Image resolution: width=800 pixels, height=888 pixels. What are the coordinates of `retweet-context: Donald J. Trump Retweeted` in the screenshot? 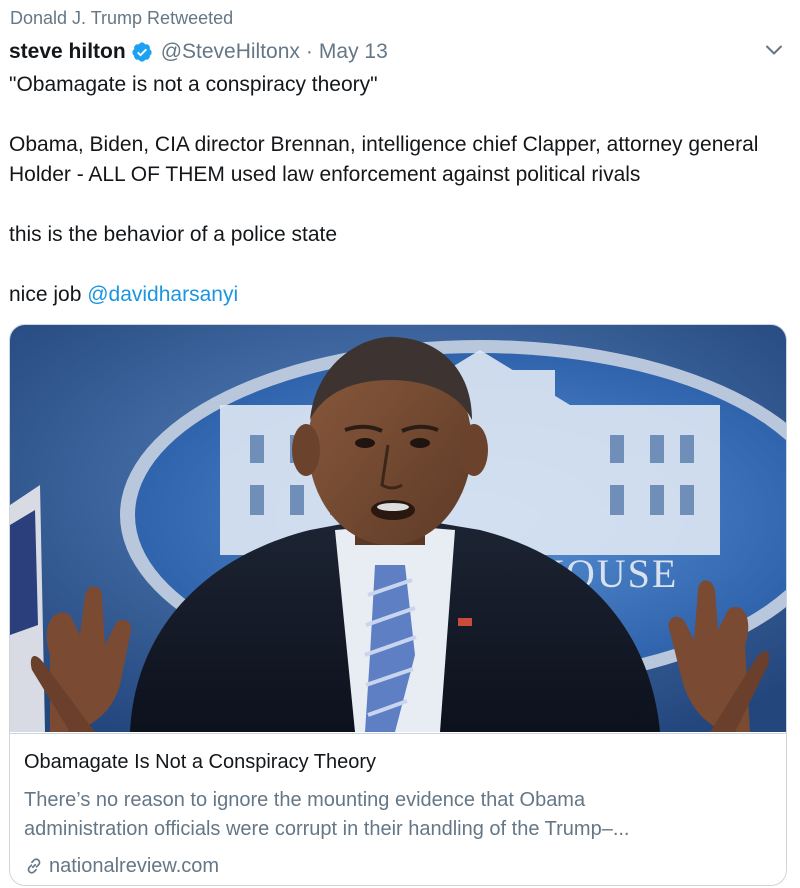 It's located at (121, 18).